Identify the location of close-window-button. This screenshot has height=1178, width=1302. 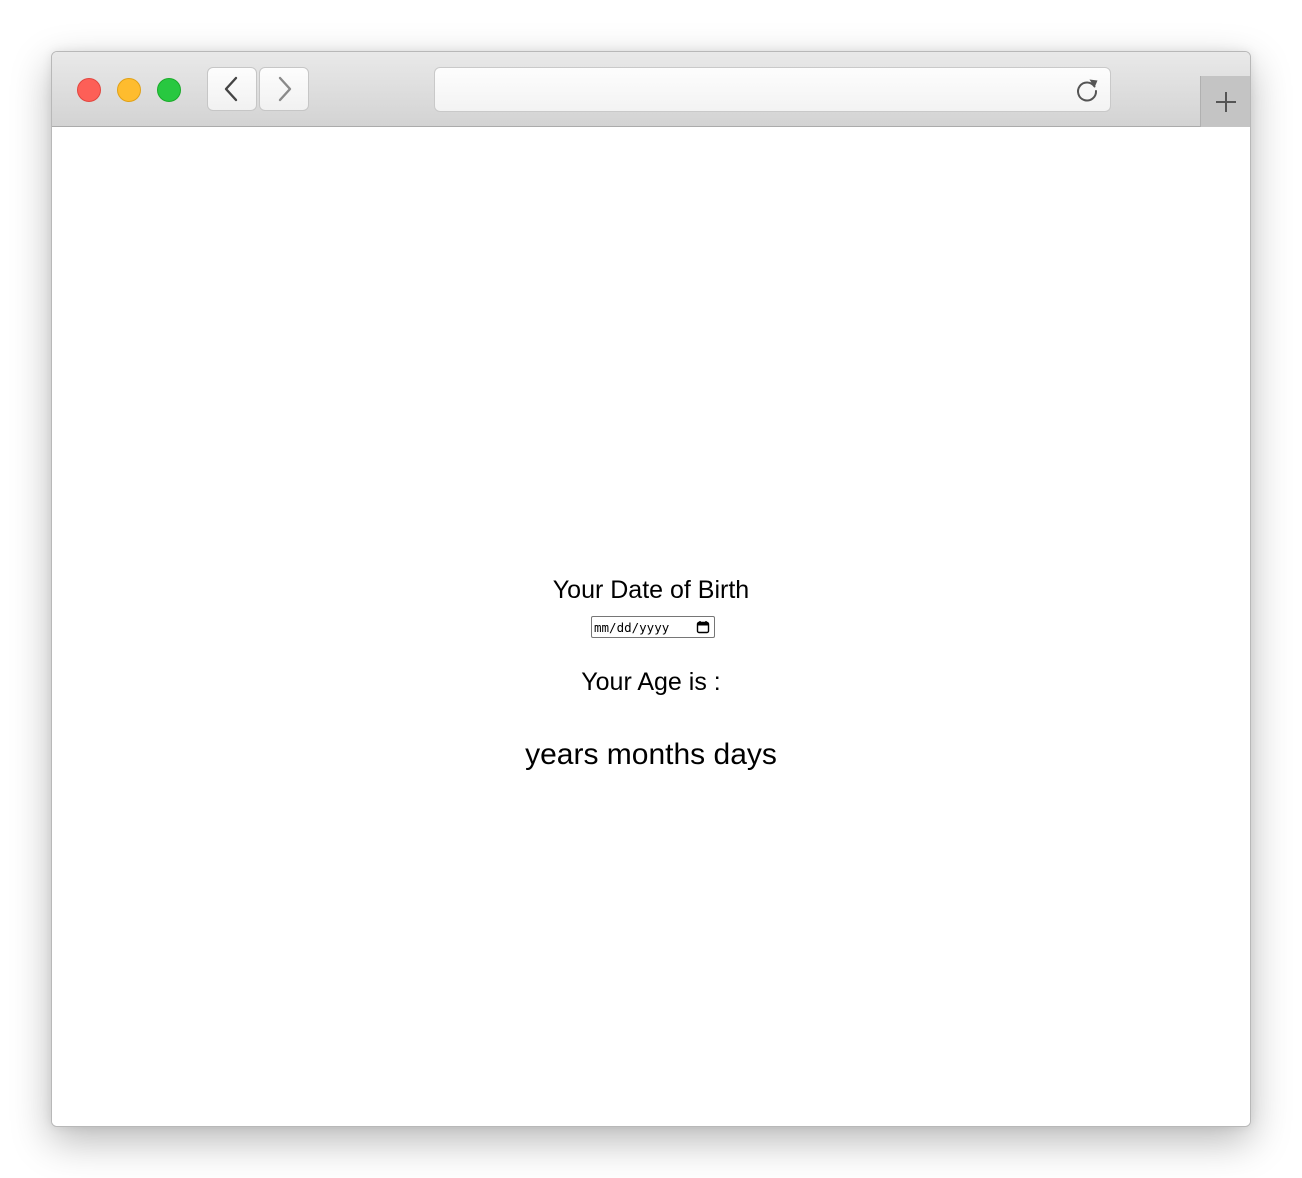
(89, 90).